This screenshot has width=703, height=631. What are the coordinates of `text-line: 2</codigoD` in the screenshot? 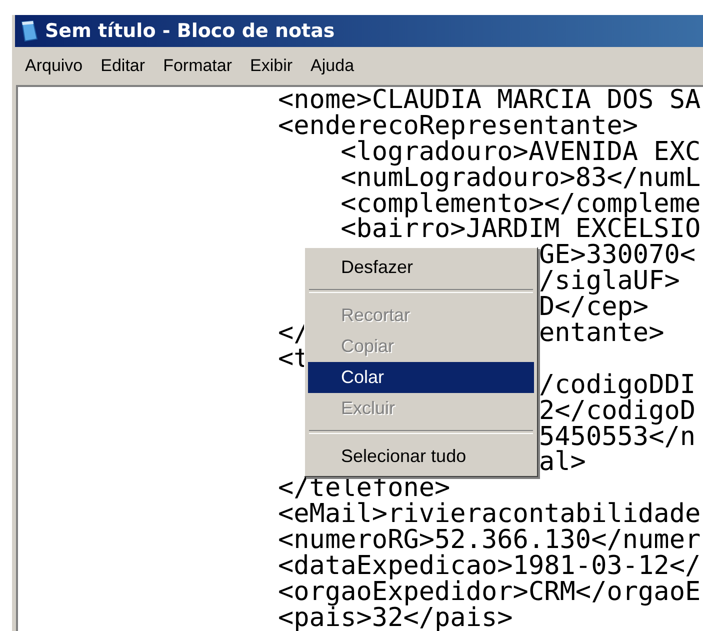 It's located at (617, 411).